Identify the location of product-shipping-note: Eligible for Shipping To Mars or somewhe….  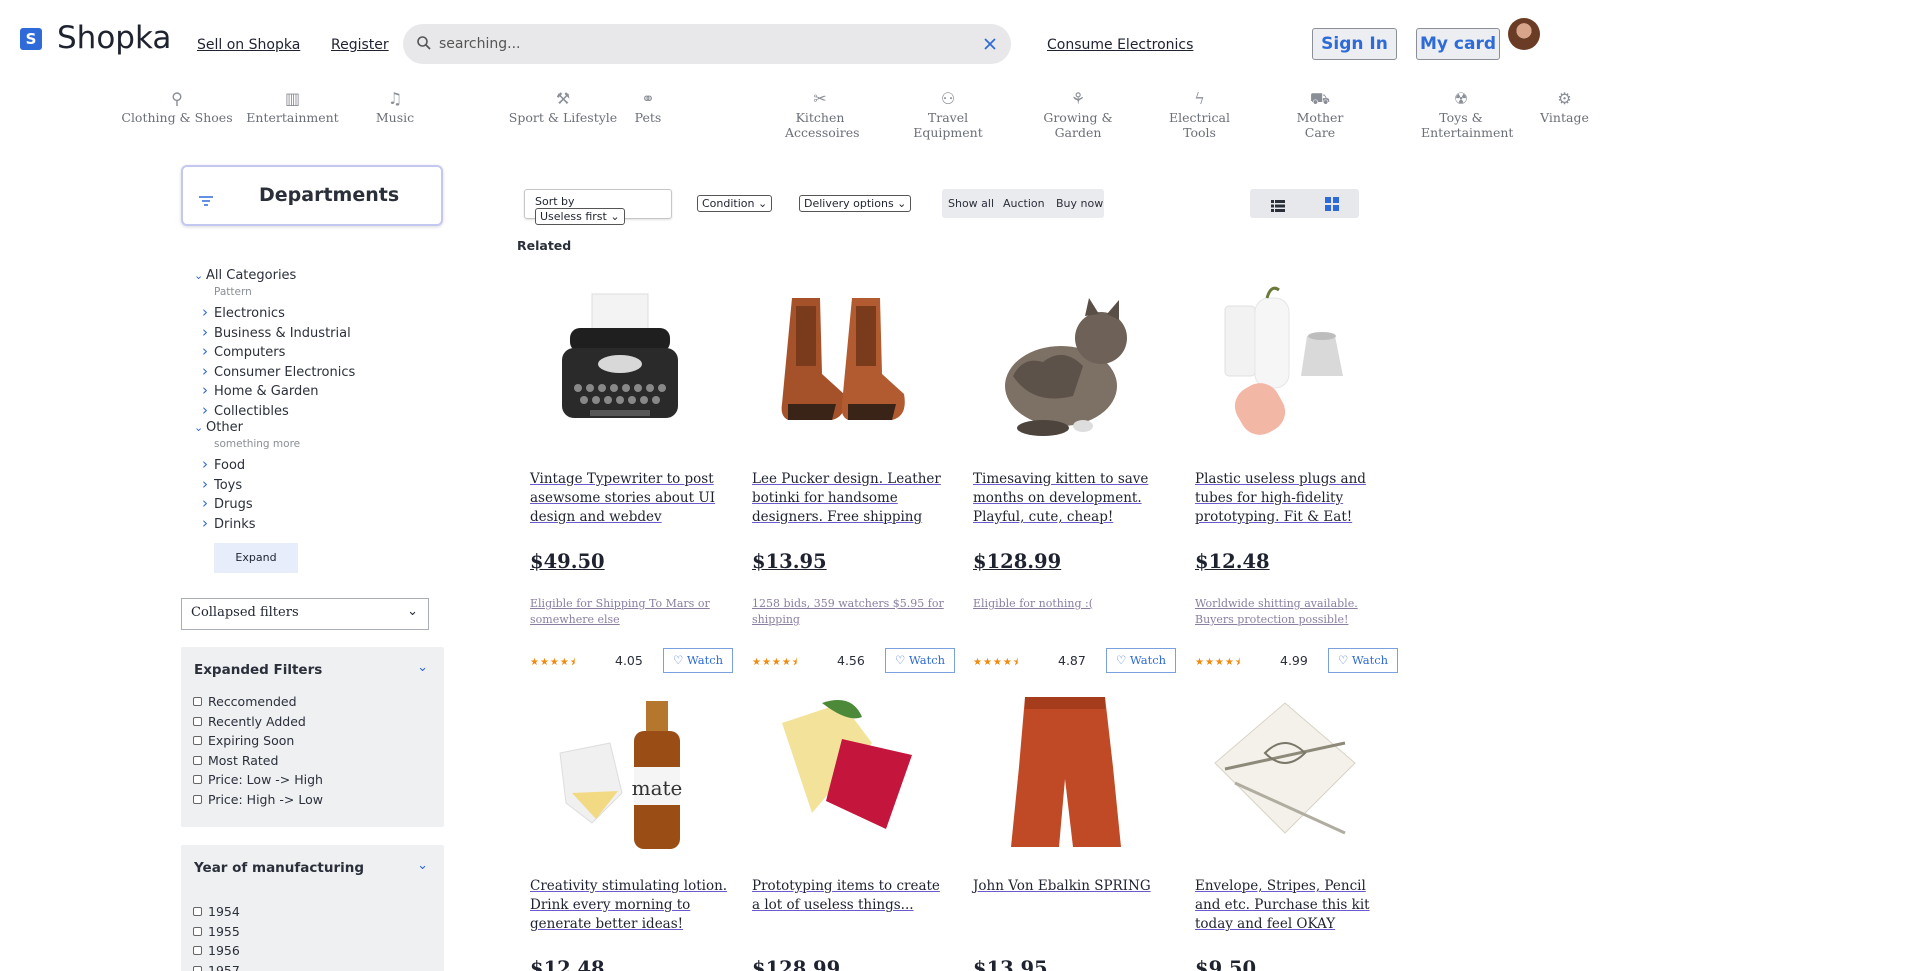
(630, 612).